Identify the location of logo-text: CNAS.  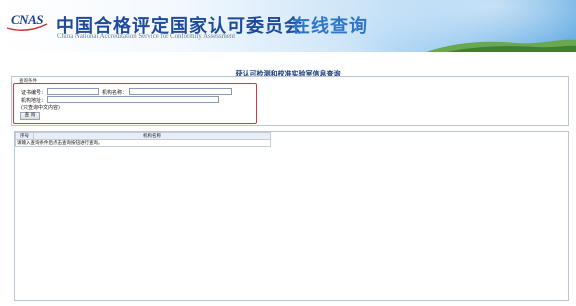
(27, 19).